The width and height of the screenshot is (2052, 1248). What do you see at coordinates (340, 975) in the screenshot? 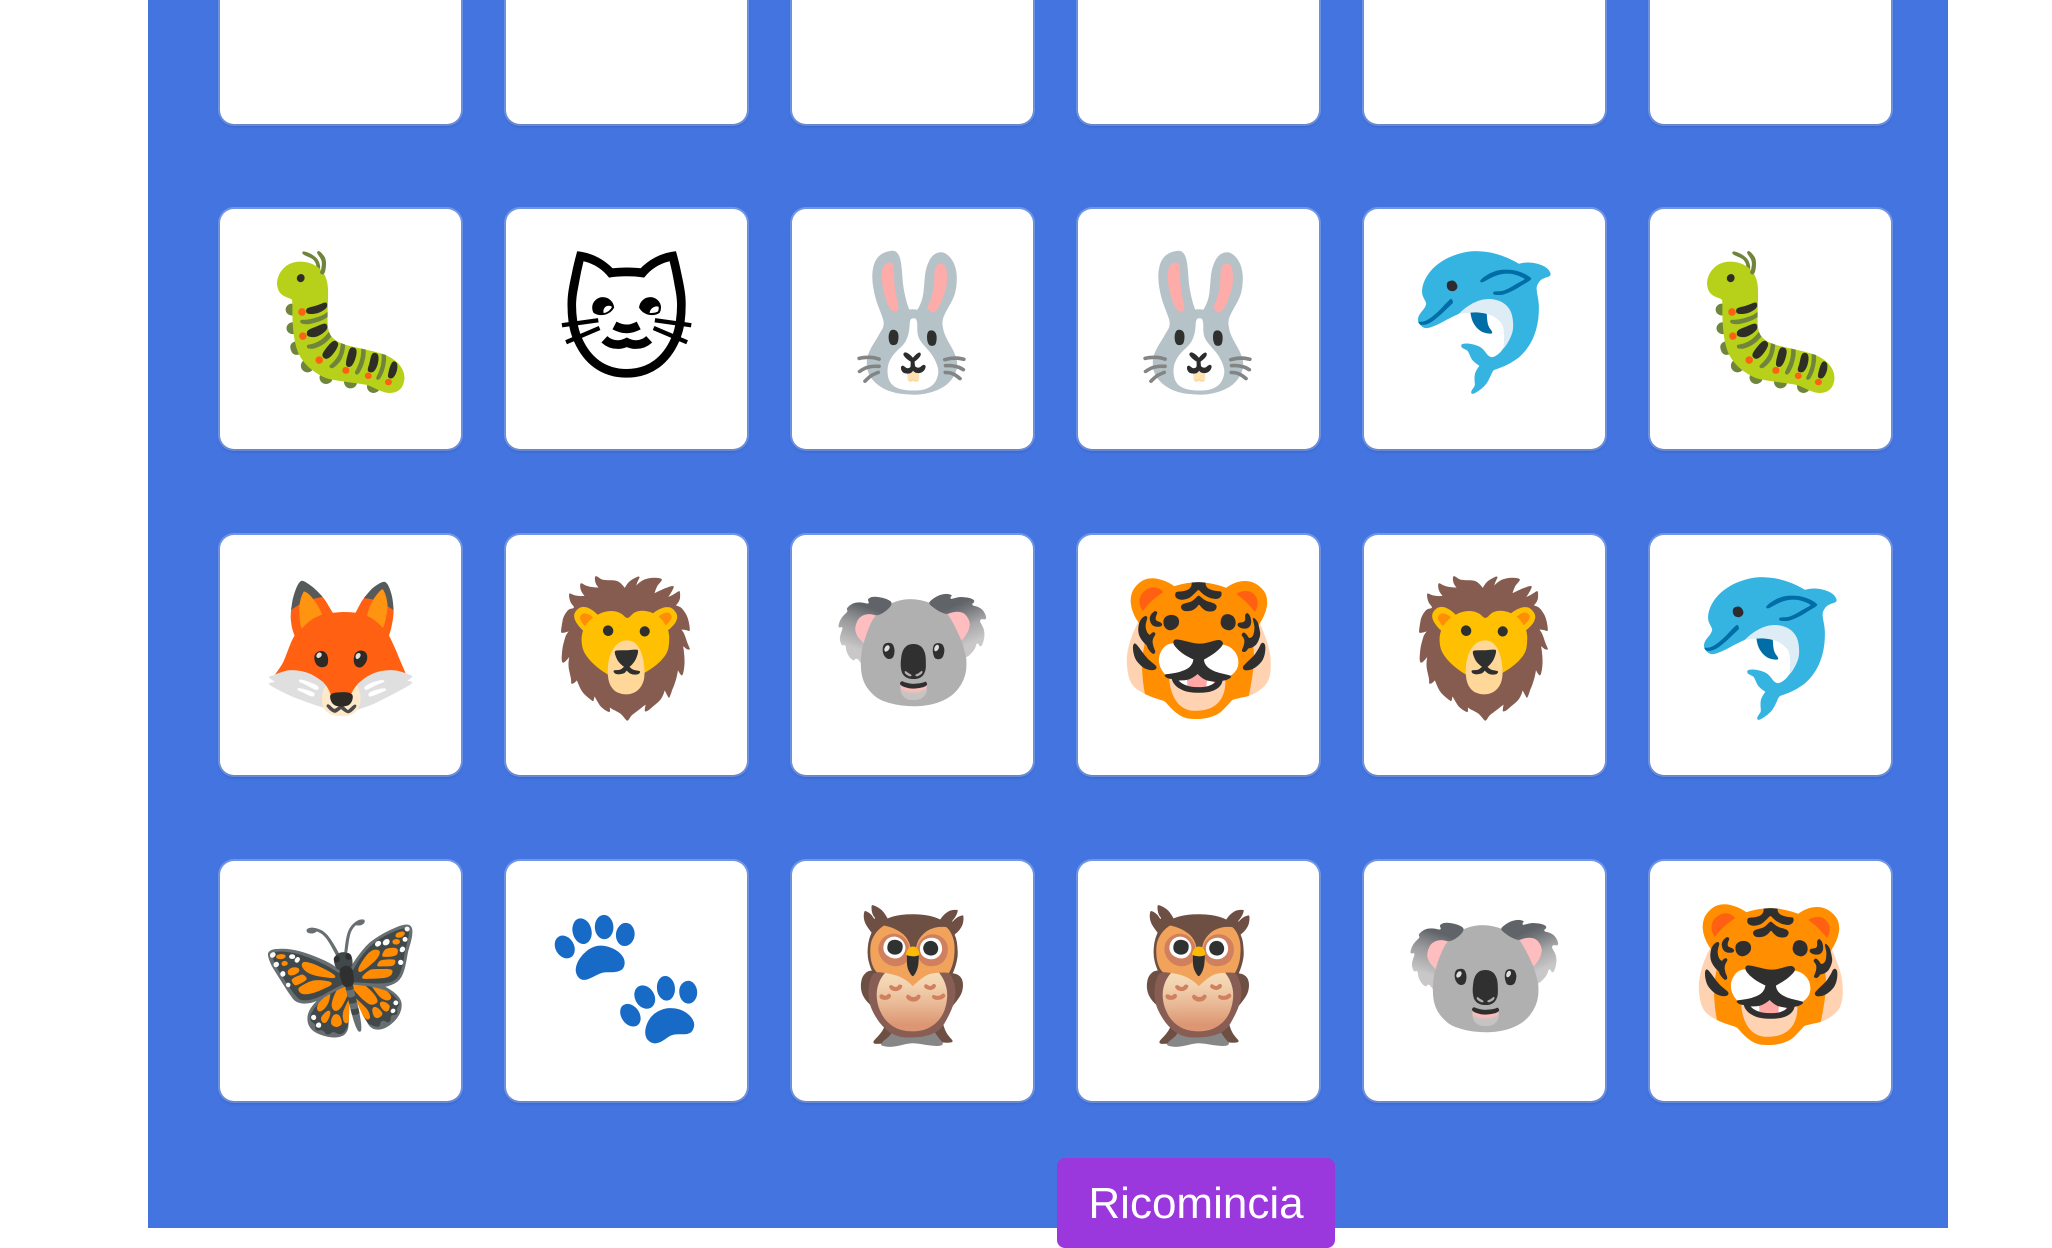
I see `butterfly-icon: 🦋` at bounding box center [340, 975].